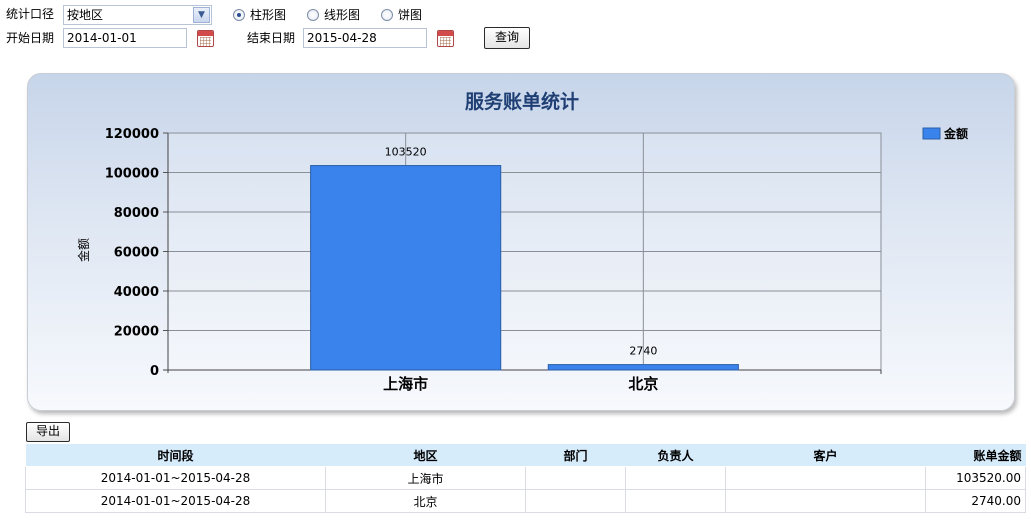 The image size is (1031, 521). I want to click on data-label: 103520, so click(406, 152).